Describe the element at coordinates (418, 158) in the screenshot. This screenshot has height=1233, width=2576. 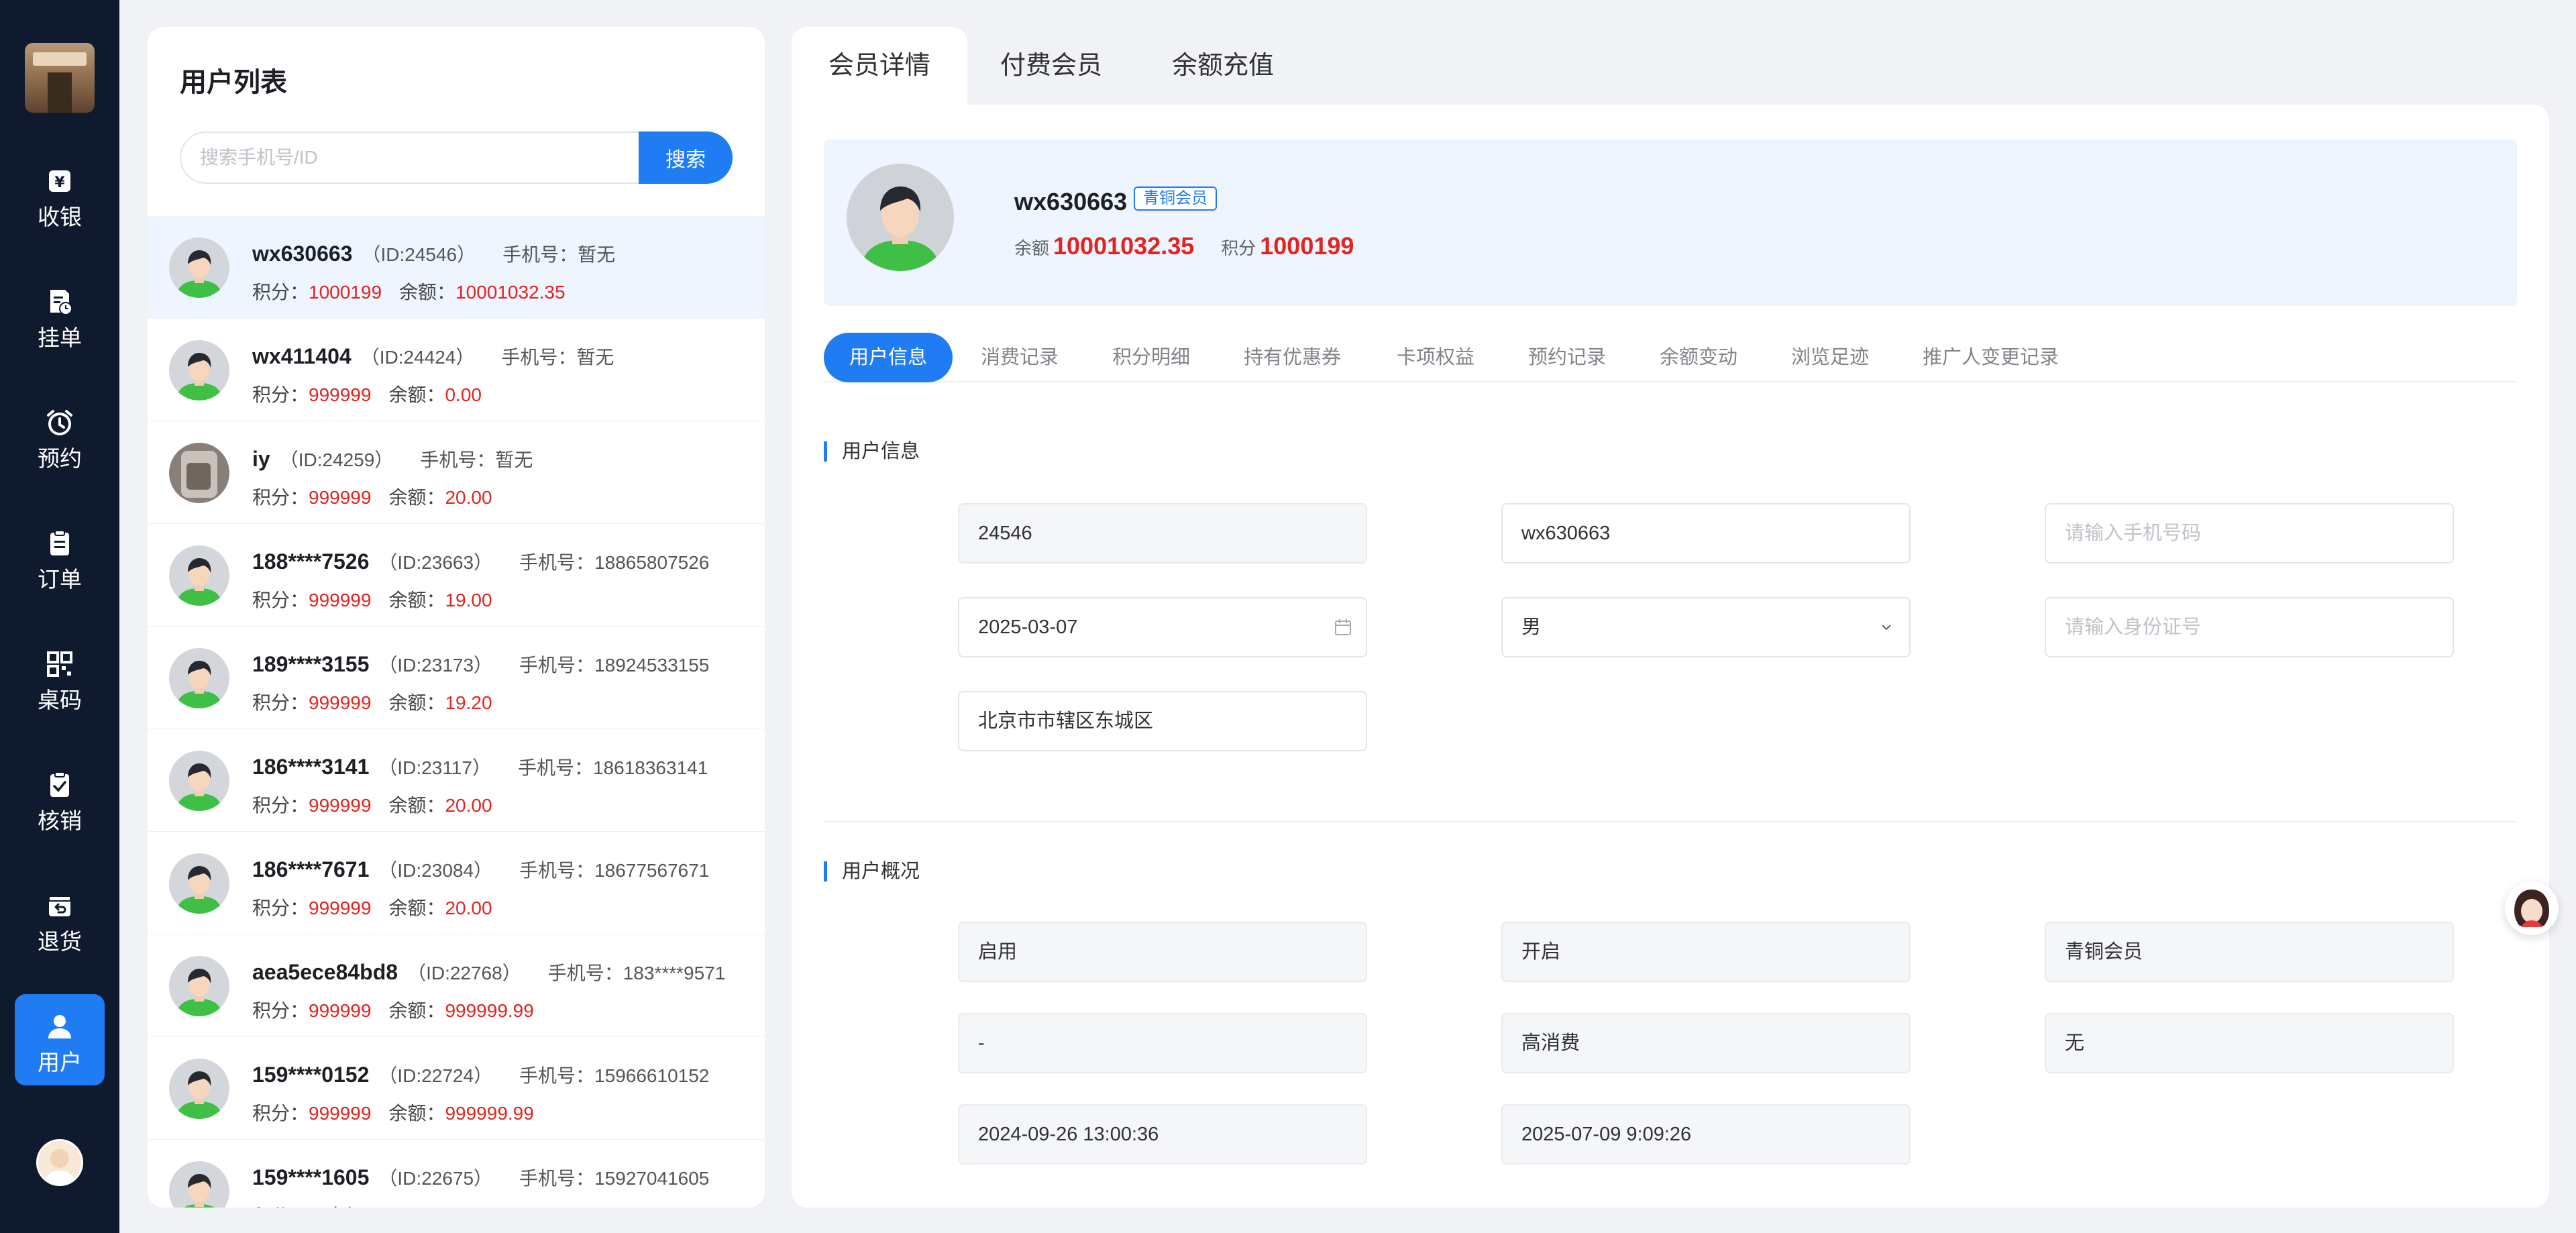
I see `user-search-input` at that location.